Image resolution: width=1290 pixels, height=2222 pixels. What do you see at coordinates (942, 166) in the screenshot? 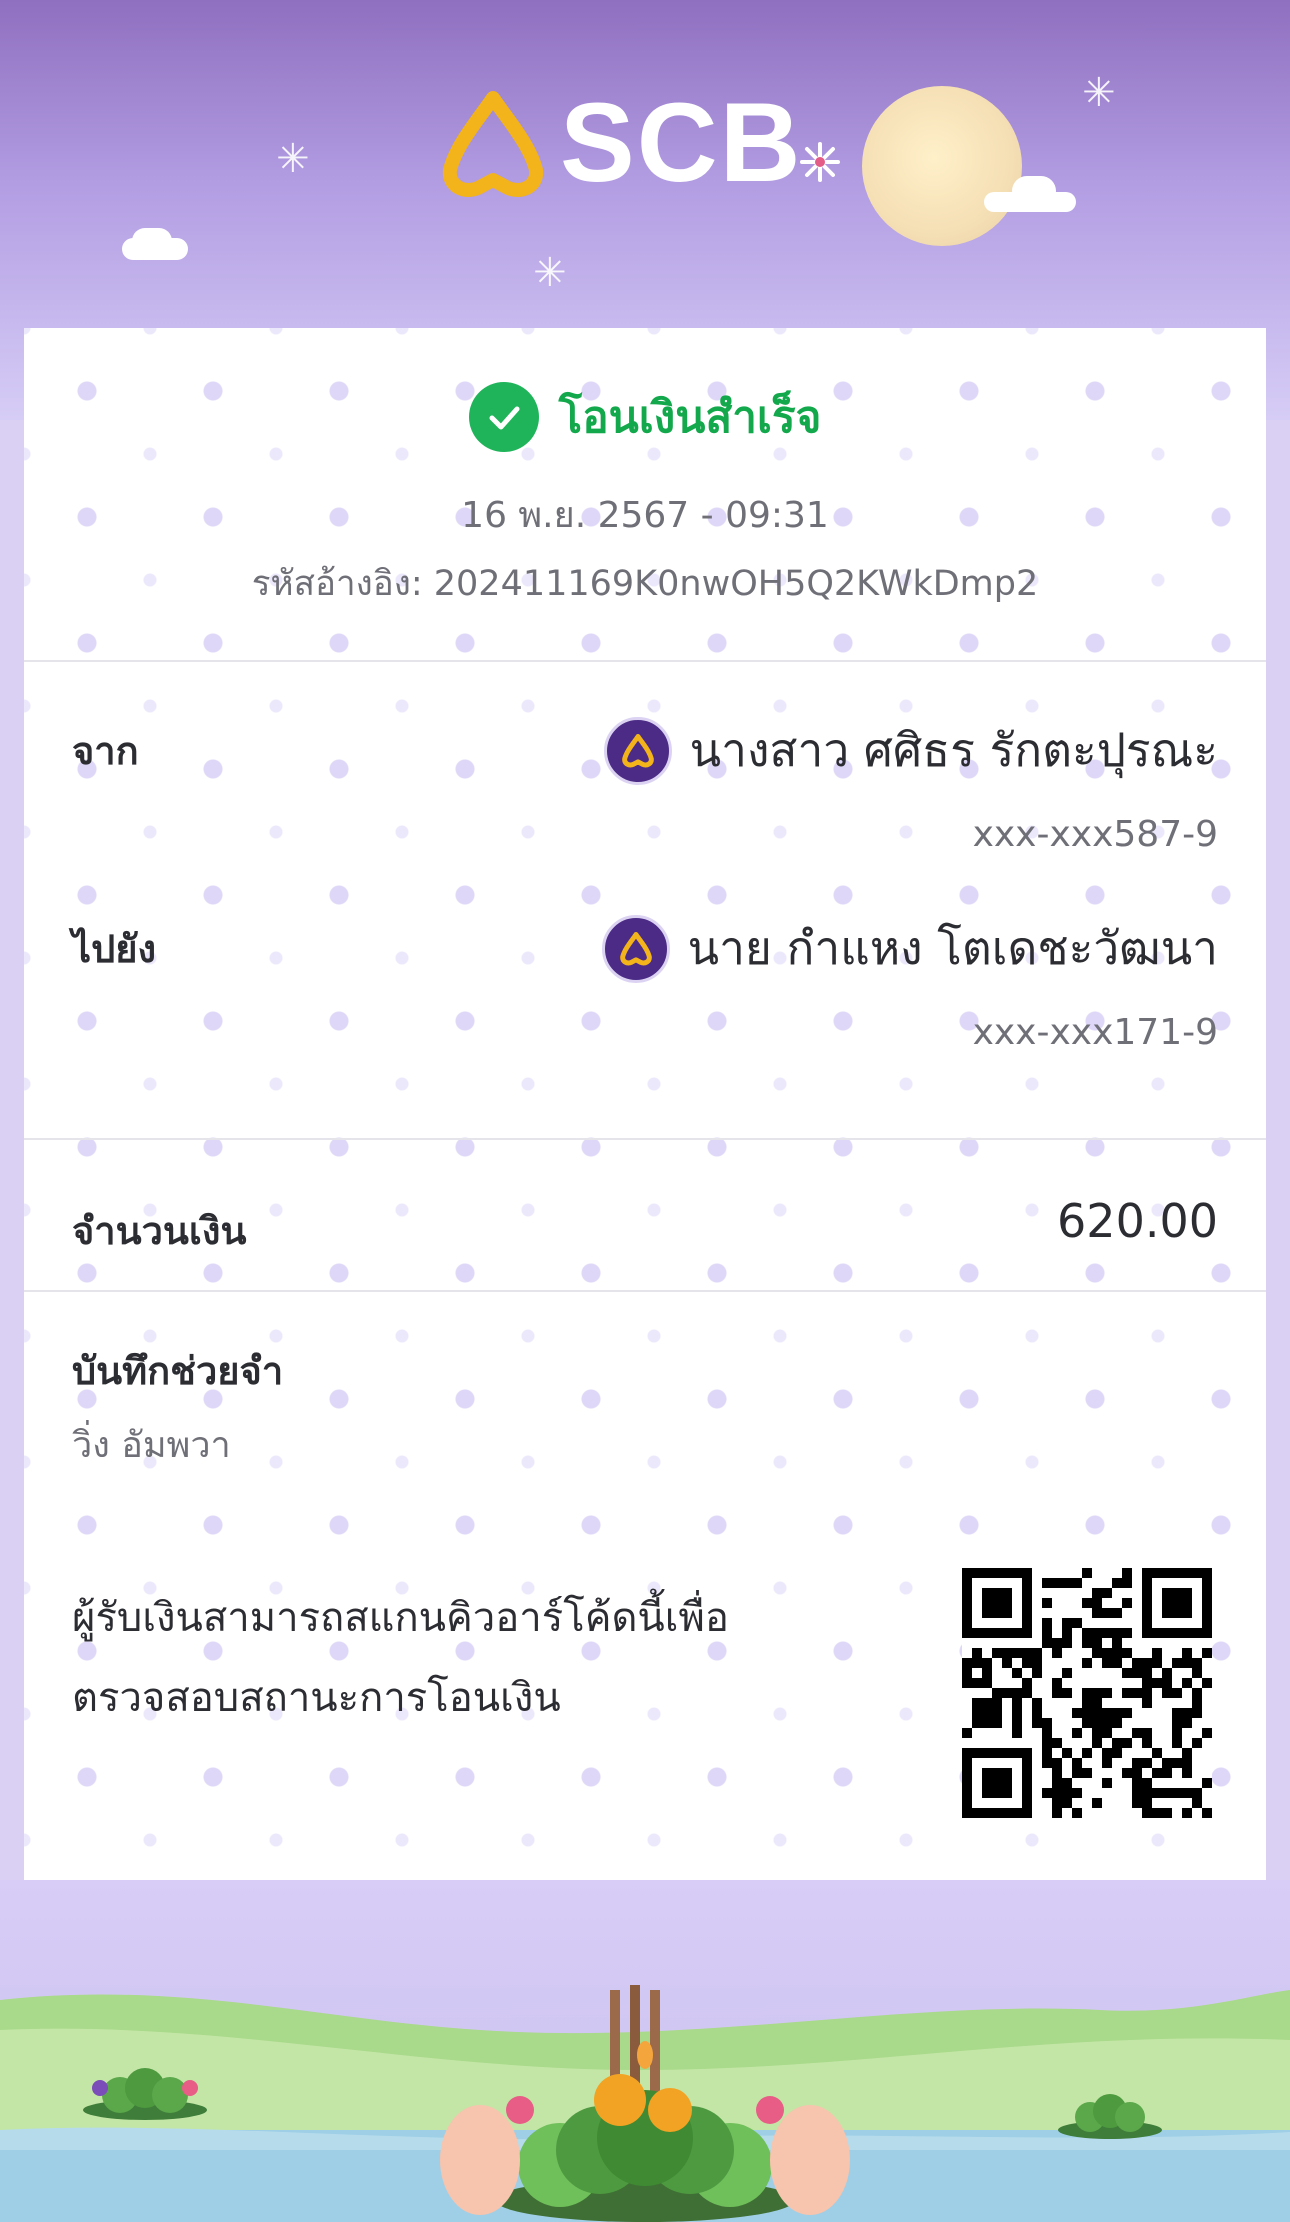
I see `moon-icon` at bounding box center [942, 166].